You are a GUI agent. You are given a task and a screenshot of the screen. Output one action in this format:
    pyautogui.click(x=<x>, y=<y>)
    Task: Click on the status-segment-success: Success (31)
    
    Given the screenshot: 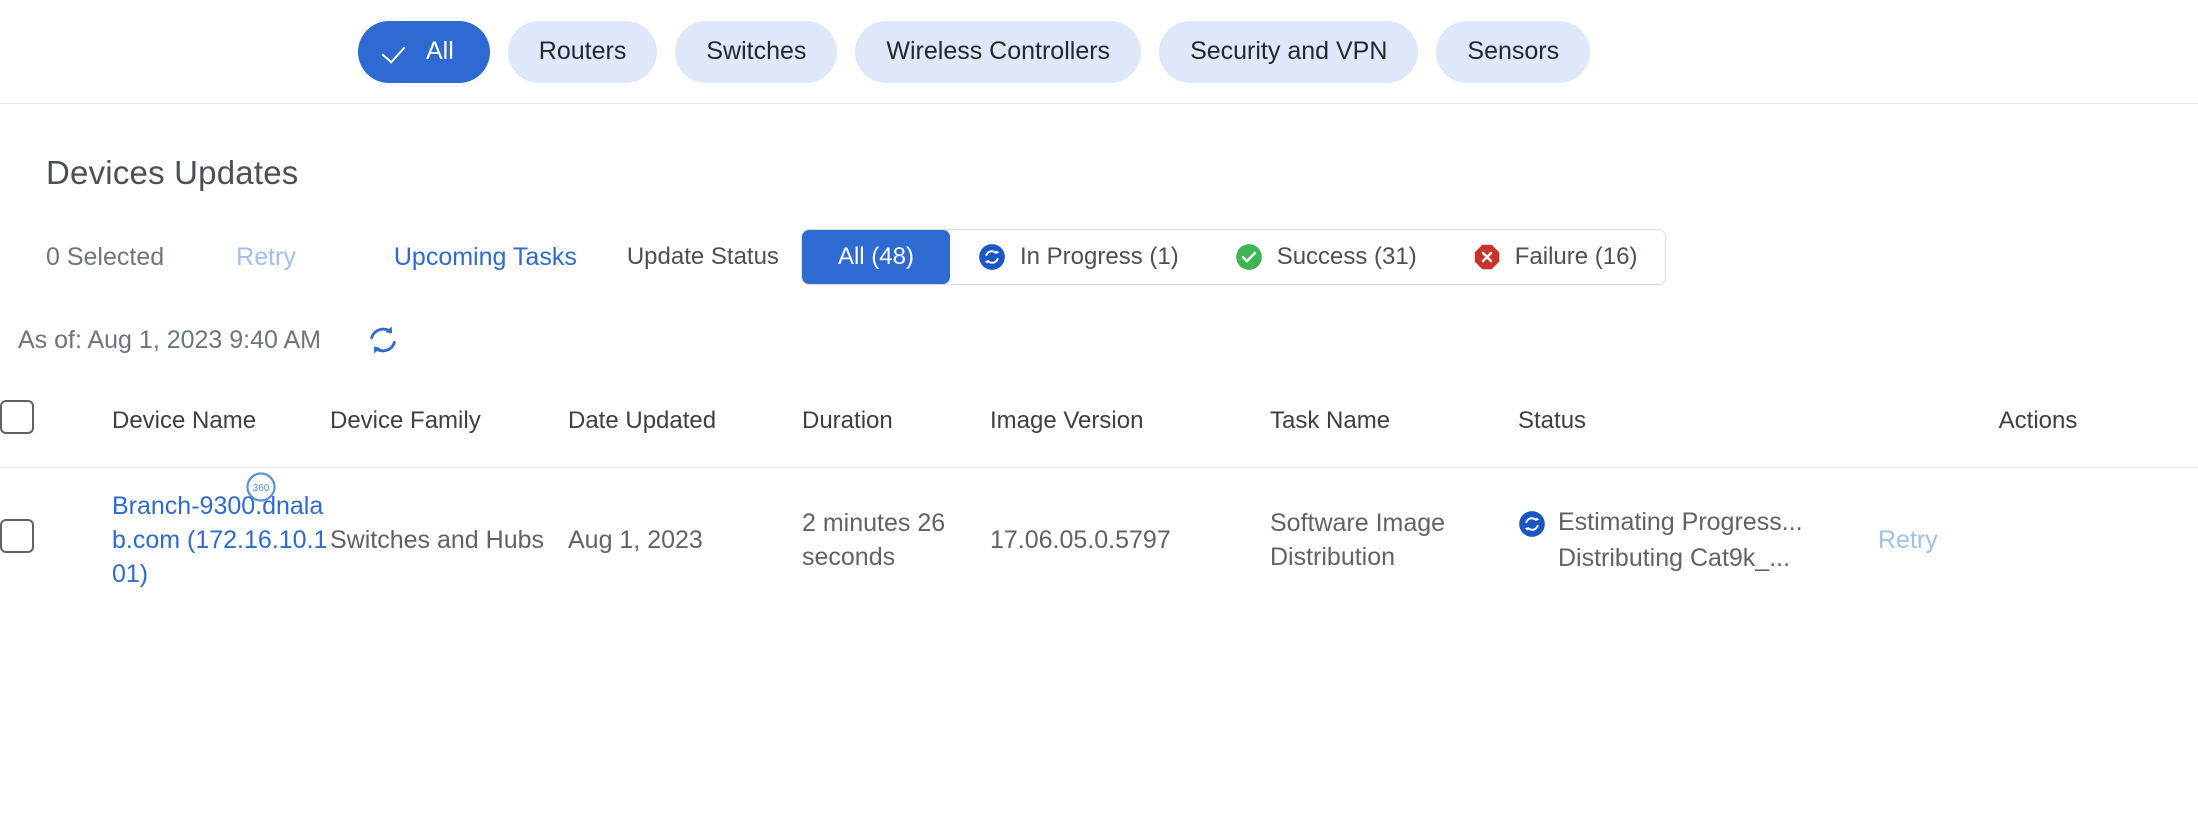 What is the action you would take?
    pyautogui.click(x=1326, y=257)
    